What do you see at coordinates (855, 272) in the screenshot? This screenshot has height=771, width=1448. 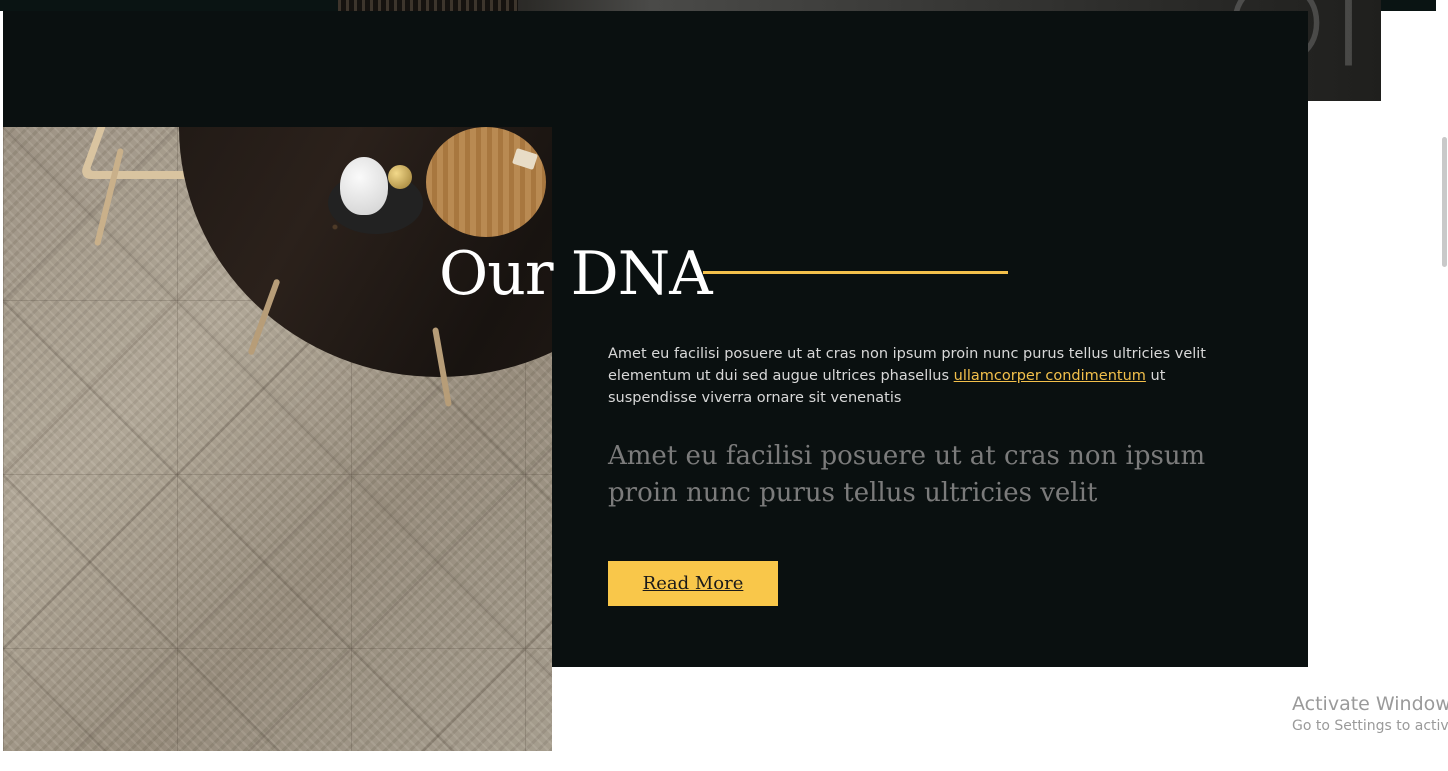 I see `heading-accent-line` at bounding box center [855, 272].